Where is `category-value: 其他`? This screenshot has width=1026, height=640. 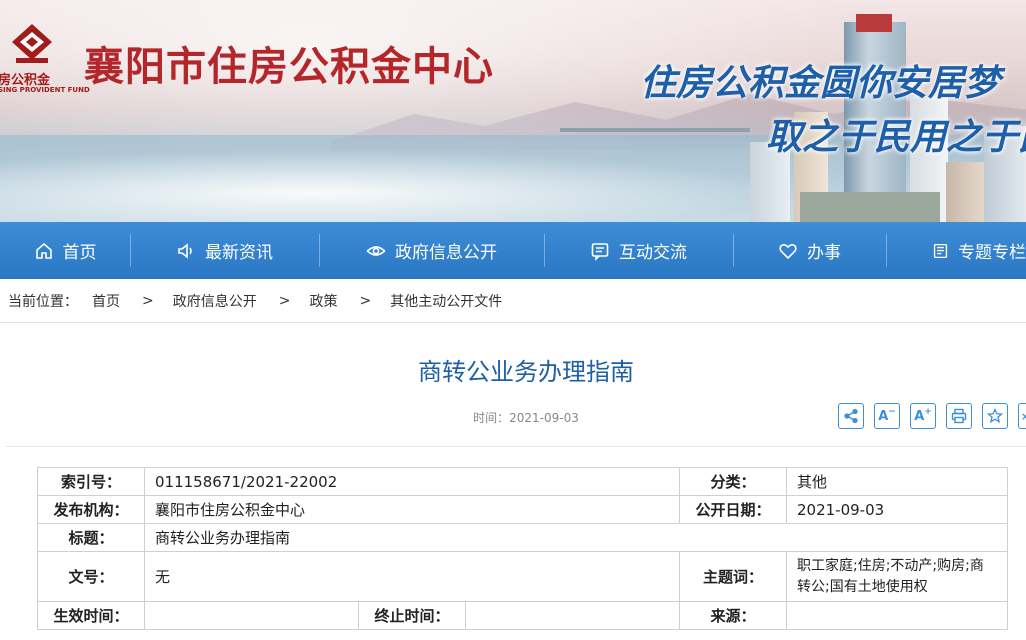 category-value: 其他 is located at coordinates (897, 481).